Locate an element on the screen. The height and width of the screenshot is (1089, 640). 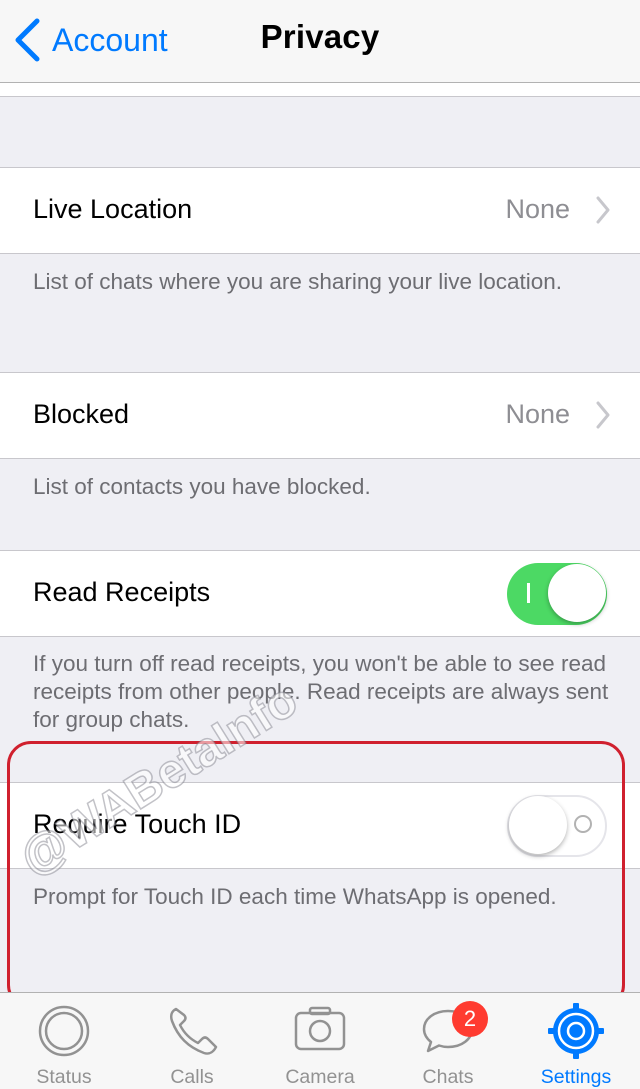
touch-id-label: Require Touch ID is located at coordinates (137, 824).